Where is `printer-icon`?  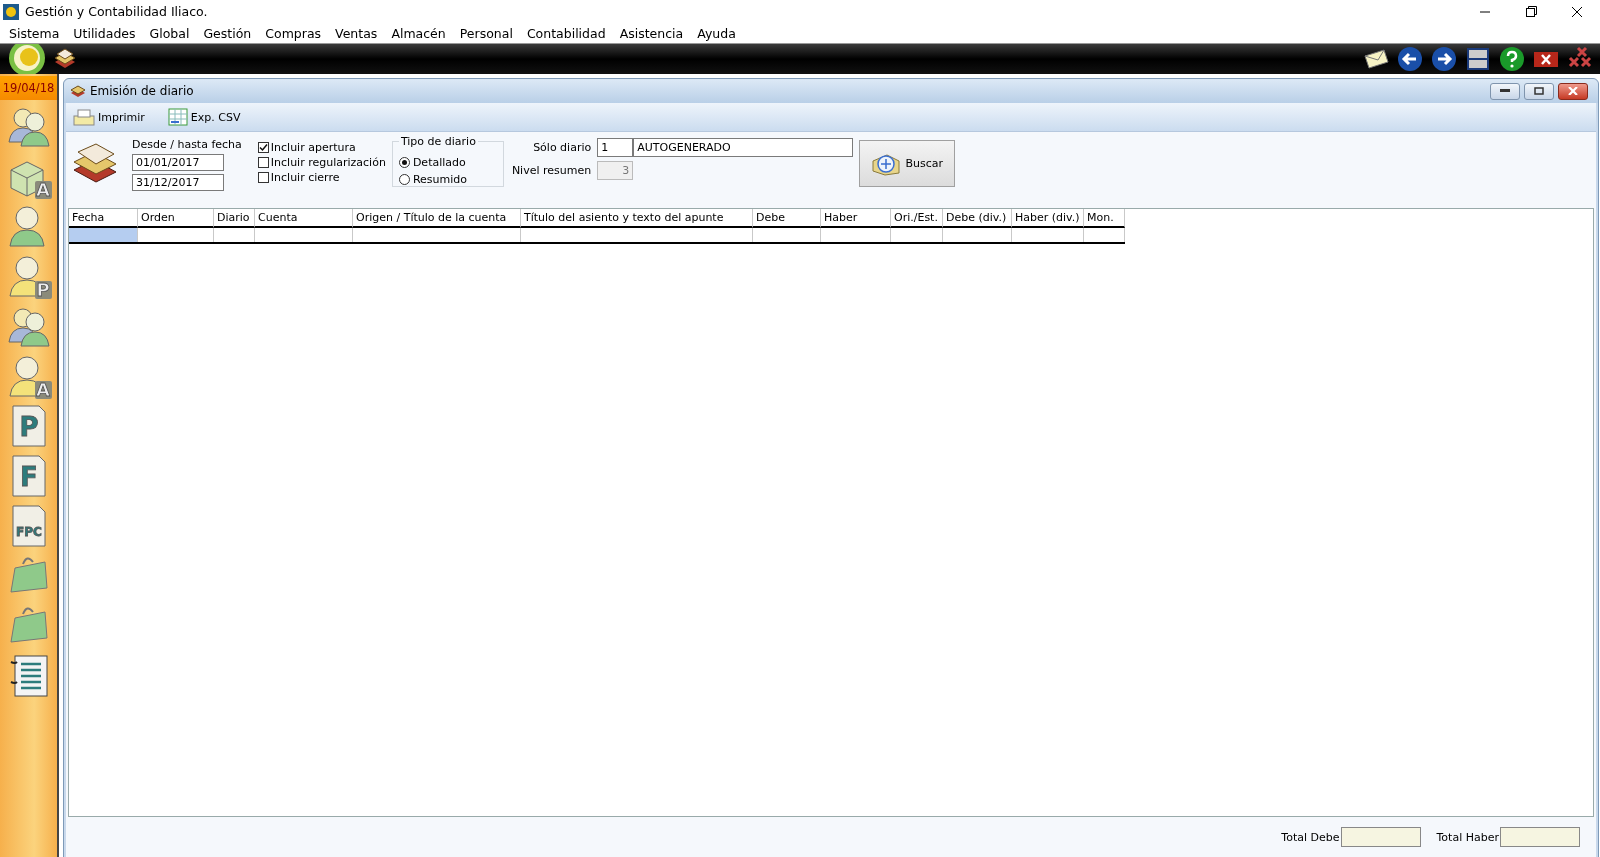
printer-icon is located at coordinates (84, 117).